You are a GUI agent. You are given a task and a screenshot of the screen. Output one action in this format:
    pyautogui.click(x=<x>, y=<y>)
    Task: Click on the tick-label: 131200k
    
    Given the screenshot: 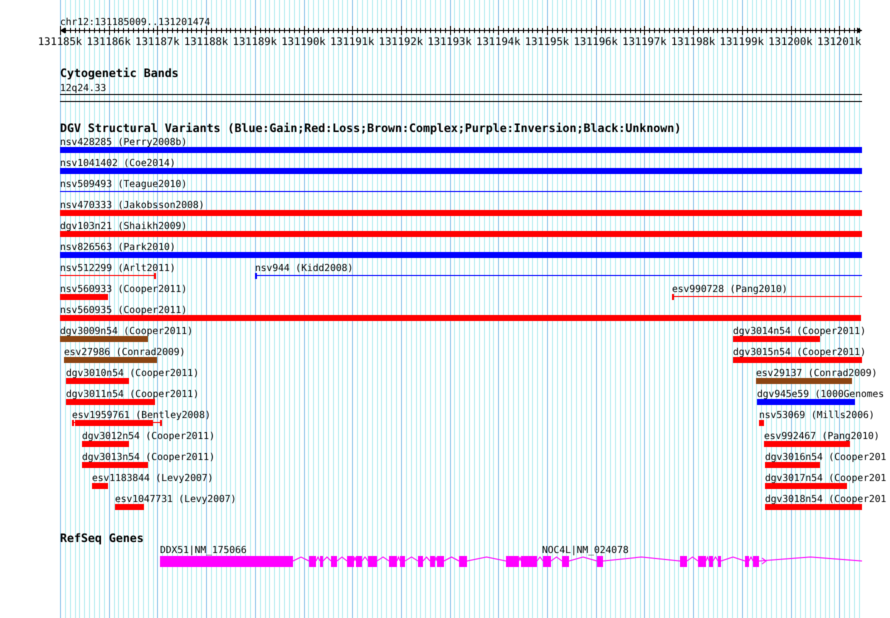 What is the action you would take?
    pyautogui.click(x=790, y=42)
    